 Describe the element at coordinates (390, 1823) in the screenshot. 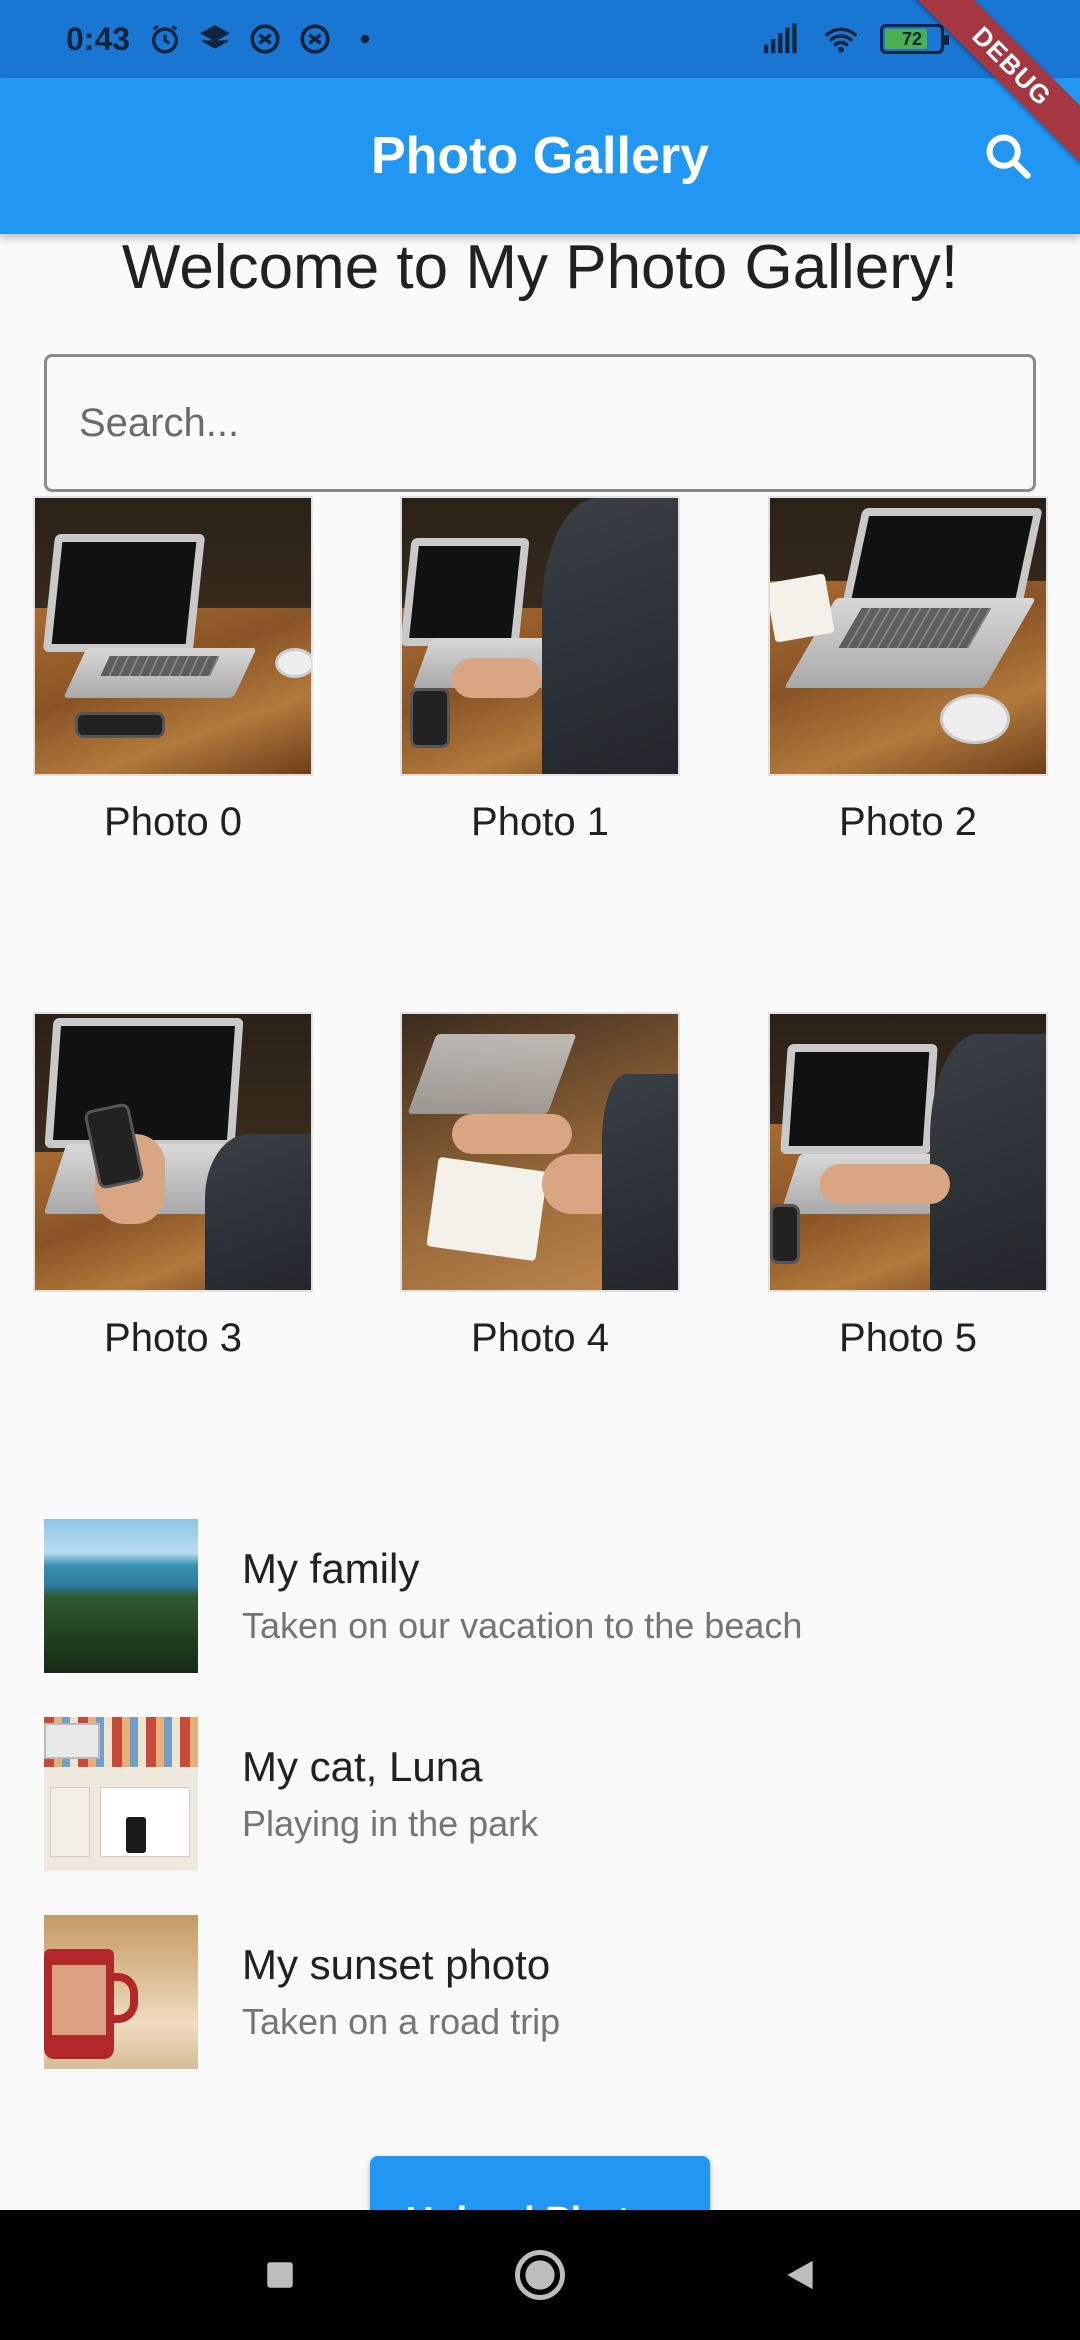

I see `list-item-subtitle: Playing in the park` at that location.